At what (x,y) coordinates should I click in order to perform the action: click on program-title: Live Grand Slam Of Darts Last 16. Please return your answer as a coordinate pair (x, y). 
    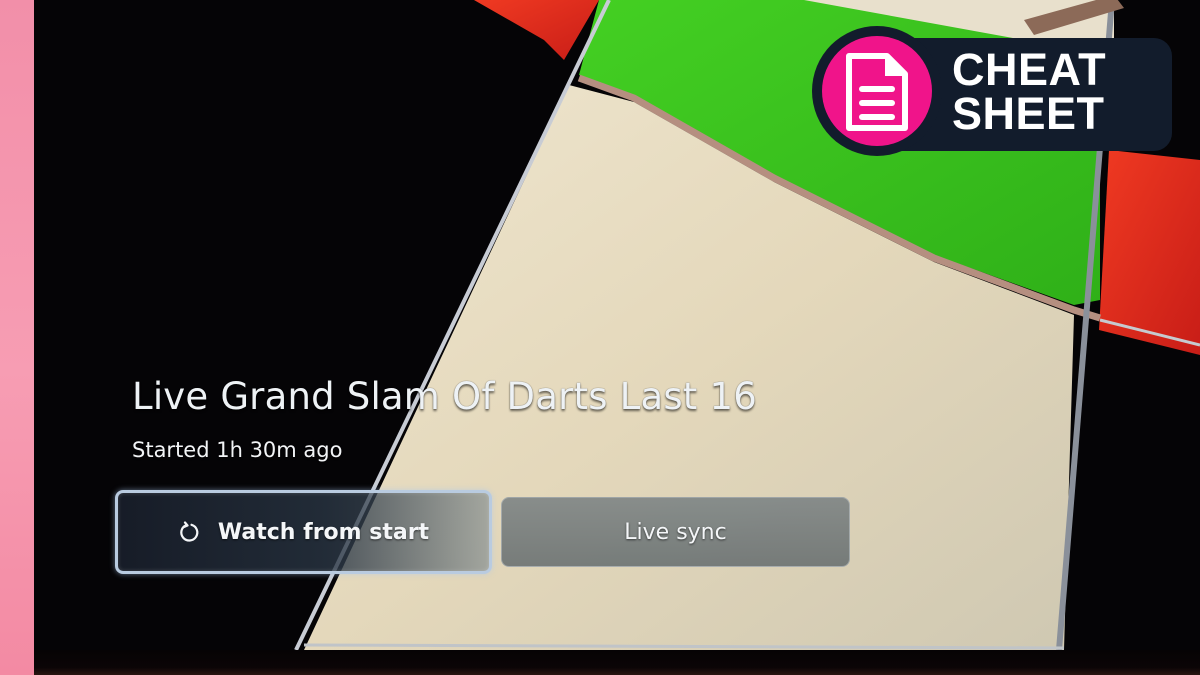
    Looking at the image, I should click on (444, 396).